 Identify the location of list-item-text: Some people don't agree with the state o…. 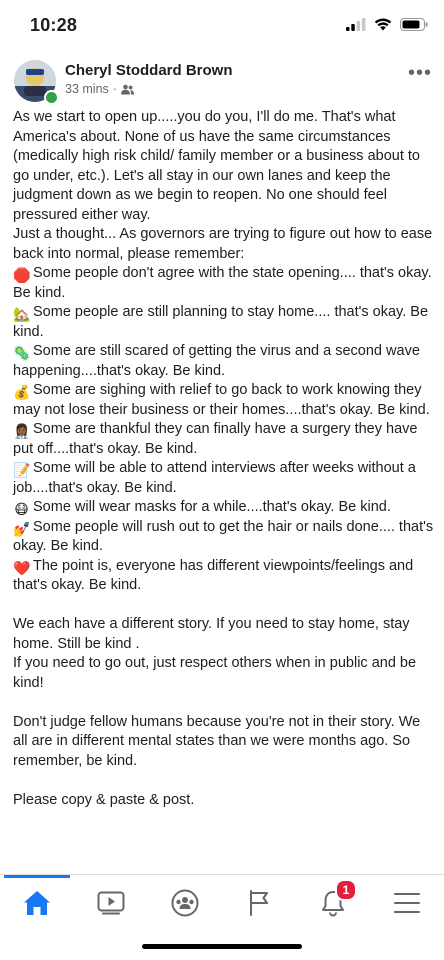
(222, 283).